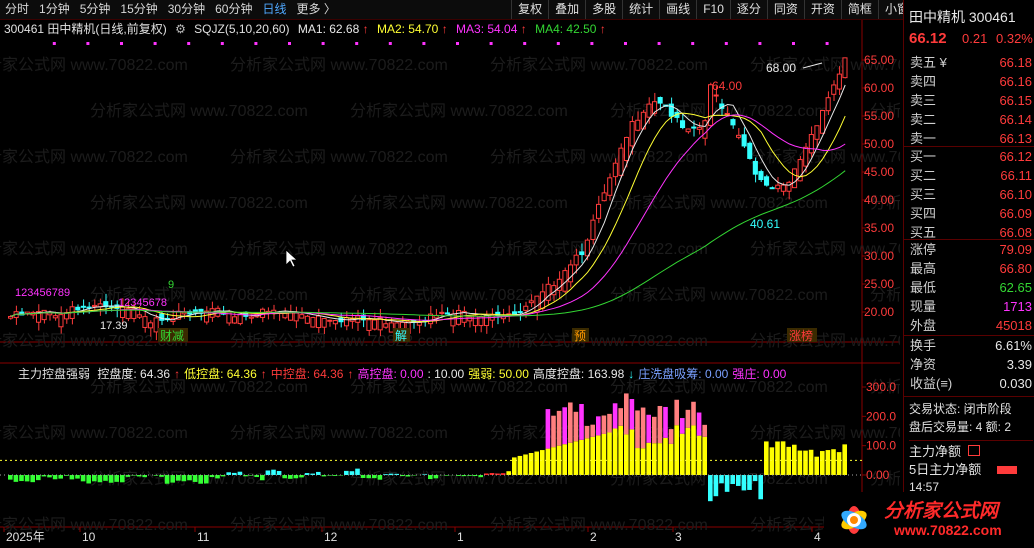 This screenshot has height=548, width=1034. Describe the element at coordinates (54, 9) in the screenshot. I see `period-tab-1: 1分钟` at that location.